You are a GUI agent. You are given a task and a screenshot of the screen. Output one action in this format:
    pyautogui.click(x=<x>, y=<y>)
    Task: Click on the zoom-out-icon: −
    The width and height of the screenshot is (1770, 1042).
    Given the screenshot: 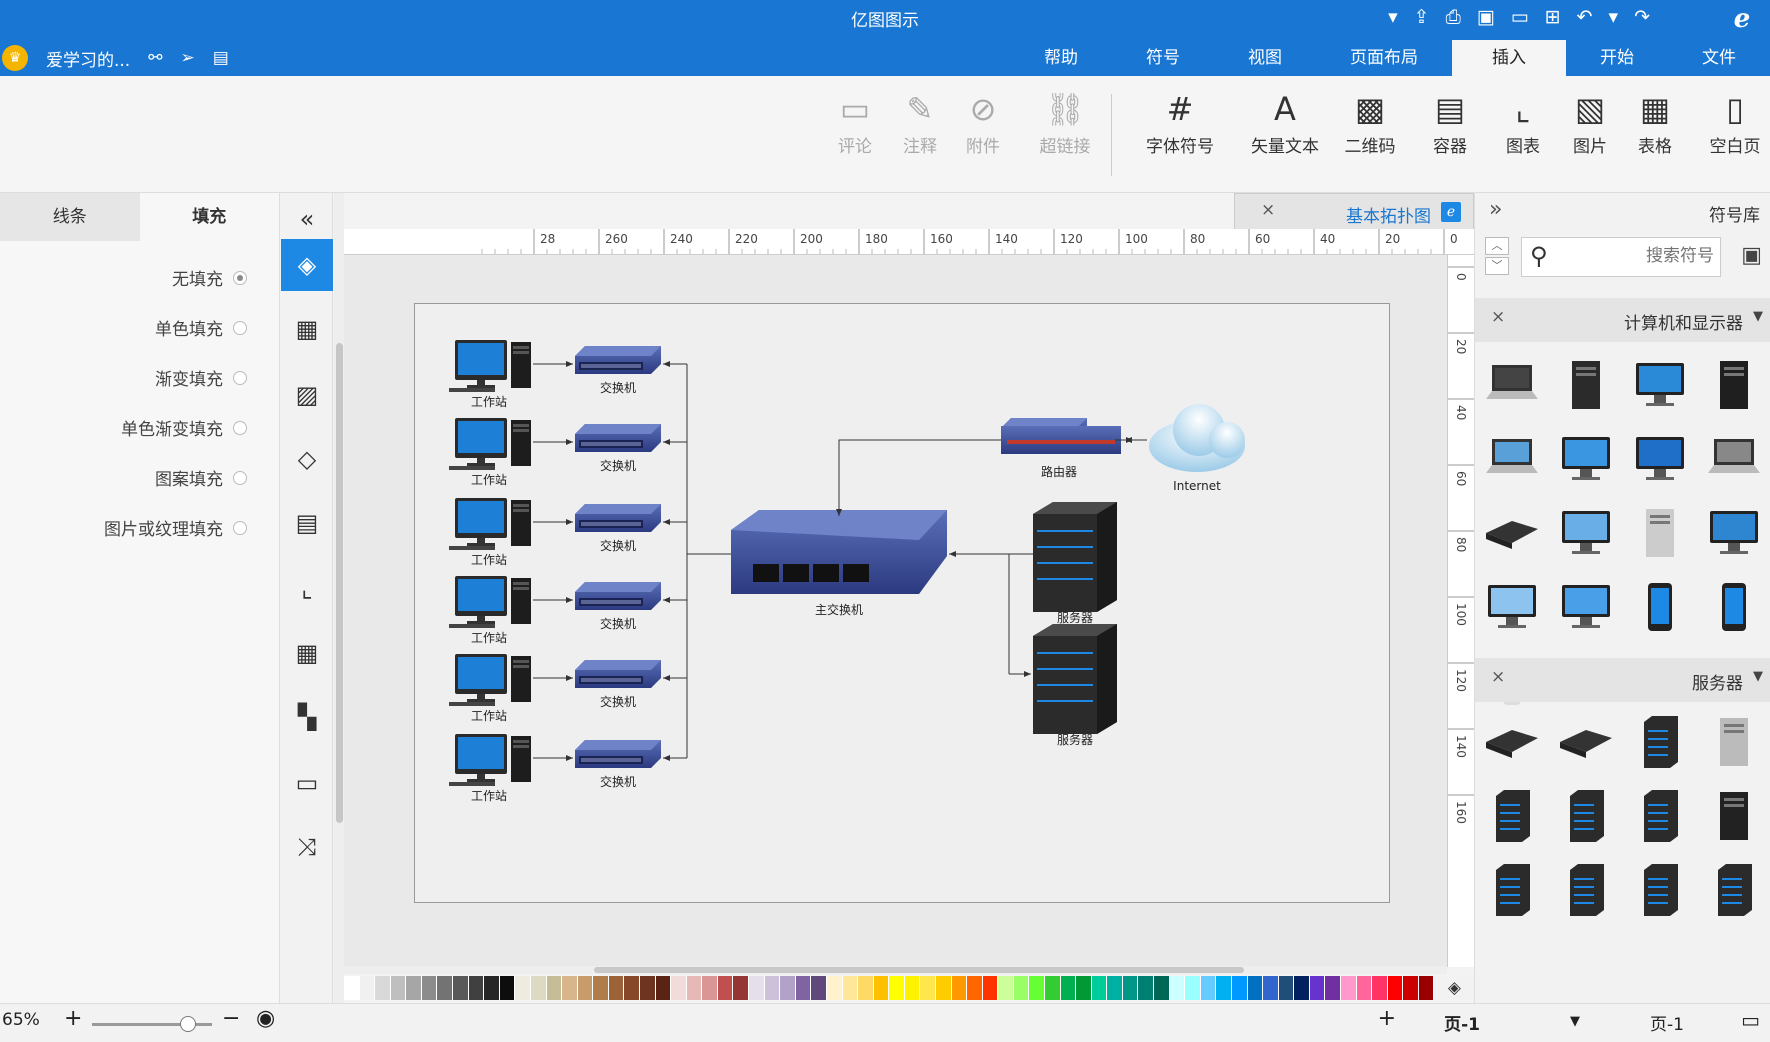 What is the action you would take?
    pyautogui.click(x=231, y=1018)
    